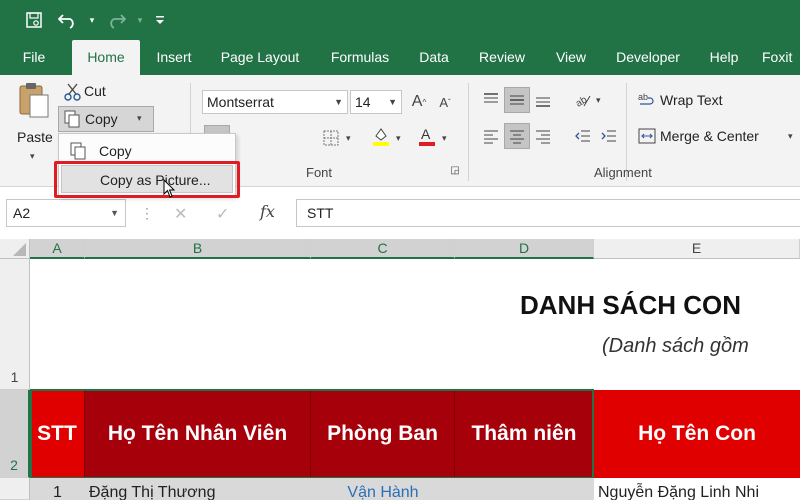 The height and width of the screenshot is (500, 800). Describe the element at coordinates (139, 118) in the screenshot. I see `copy-dropdown-icon: ▾` at that location.